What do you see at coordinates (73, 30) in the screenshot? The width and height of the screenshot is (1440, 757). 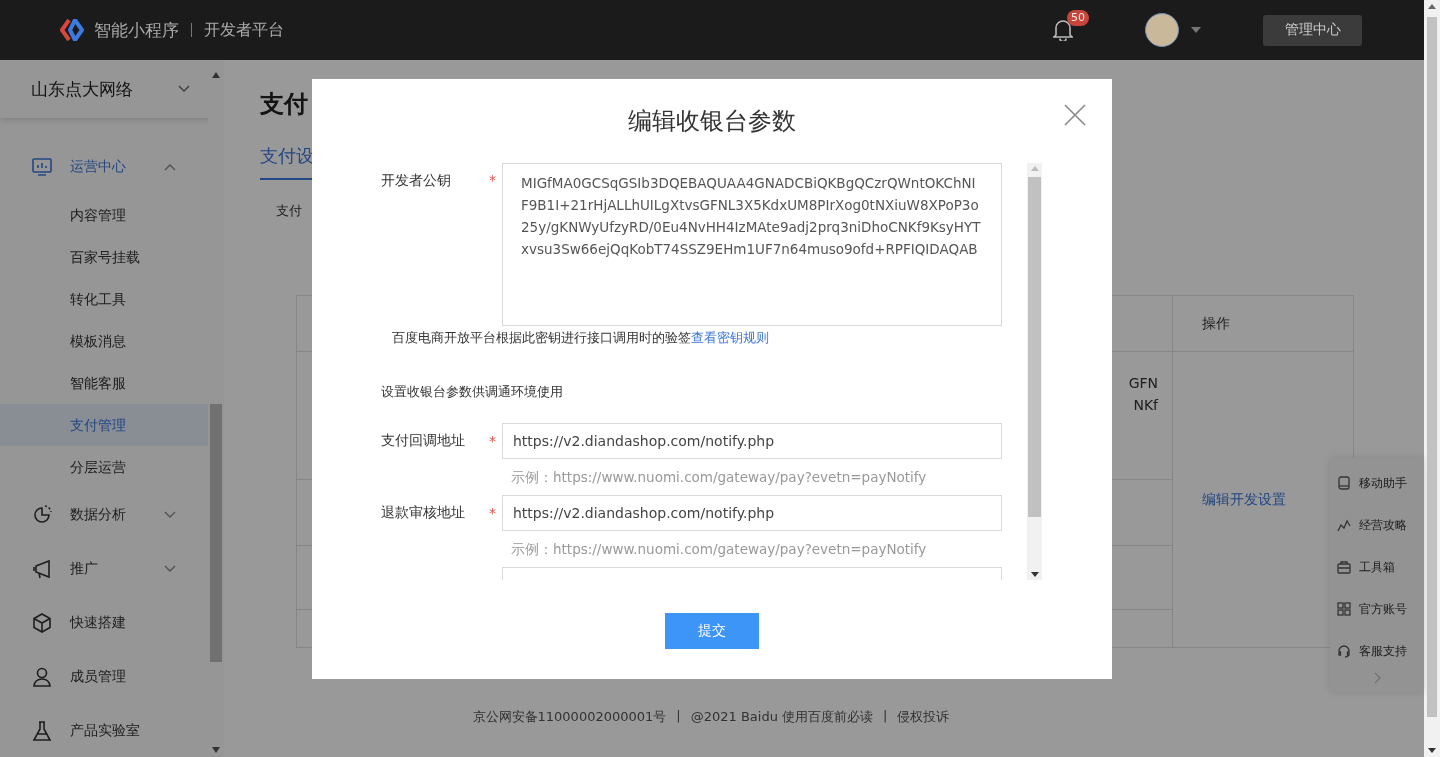 I see `logo-icon` at bounding box center [73, 30].